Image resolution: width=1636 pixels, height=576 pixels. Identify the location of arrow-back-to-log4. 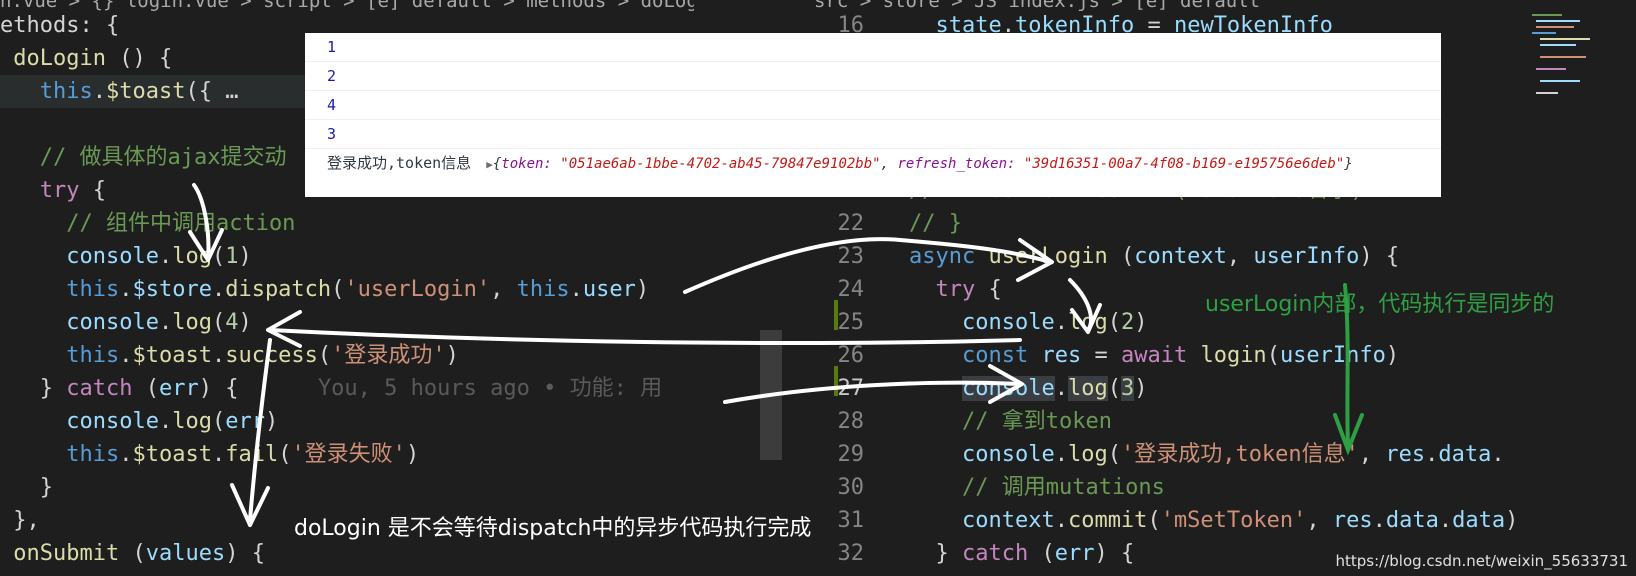
(645, 336).